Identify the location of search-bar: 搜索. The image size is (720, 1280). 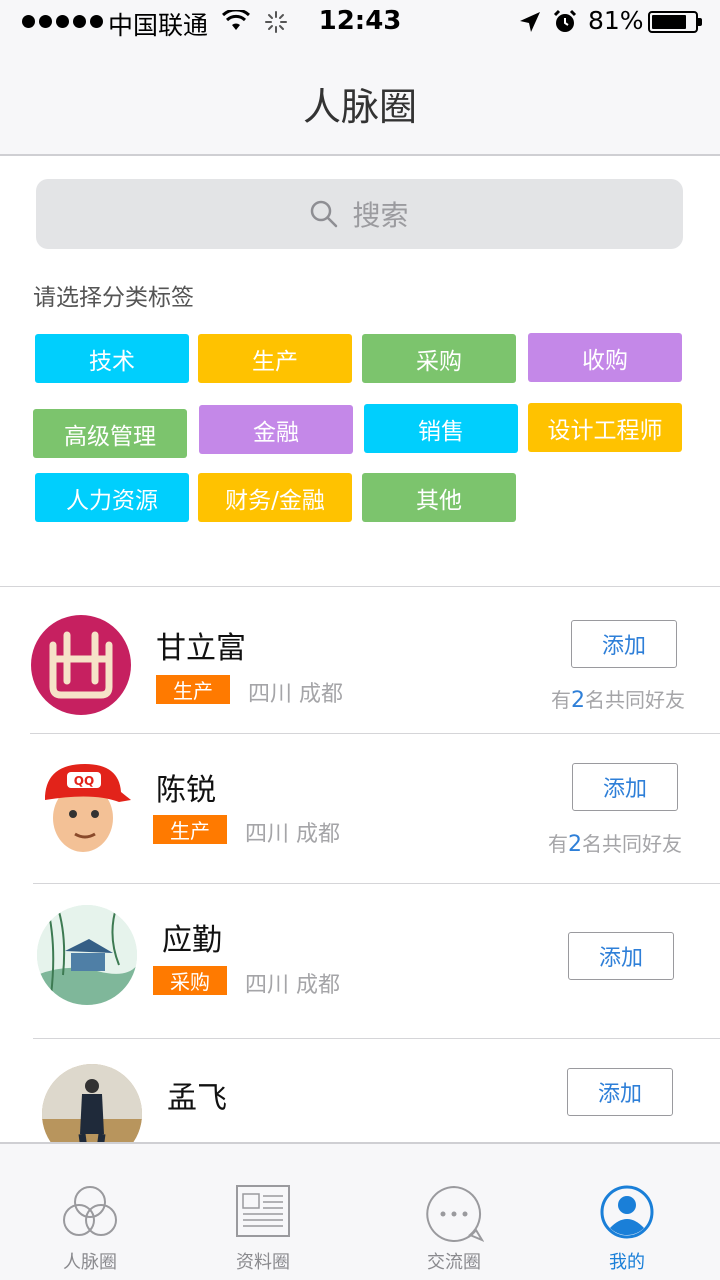
(359, 214).